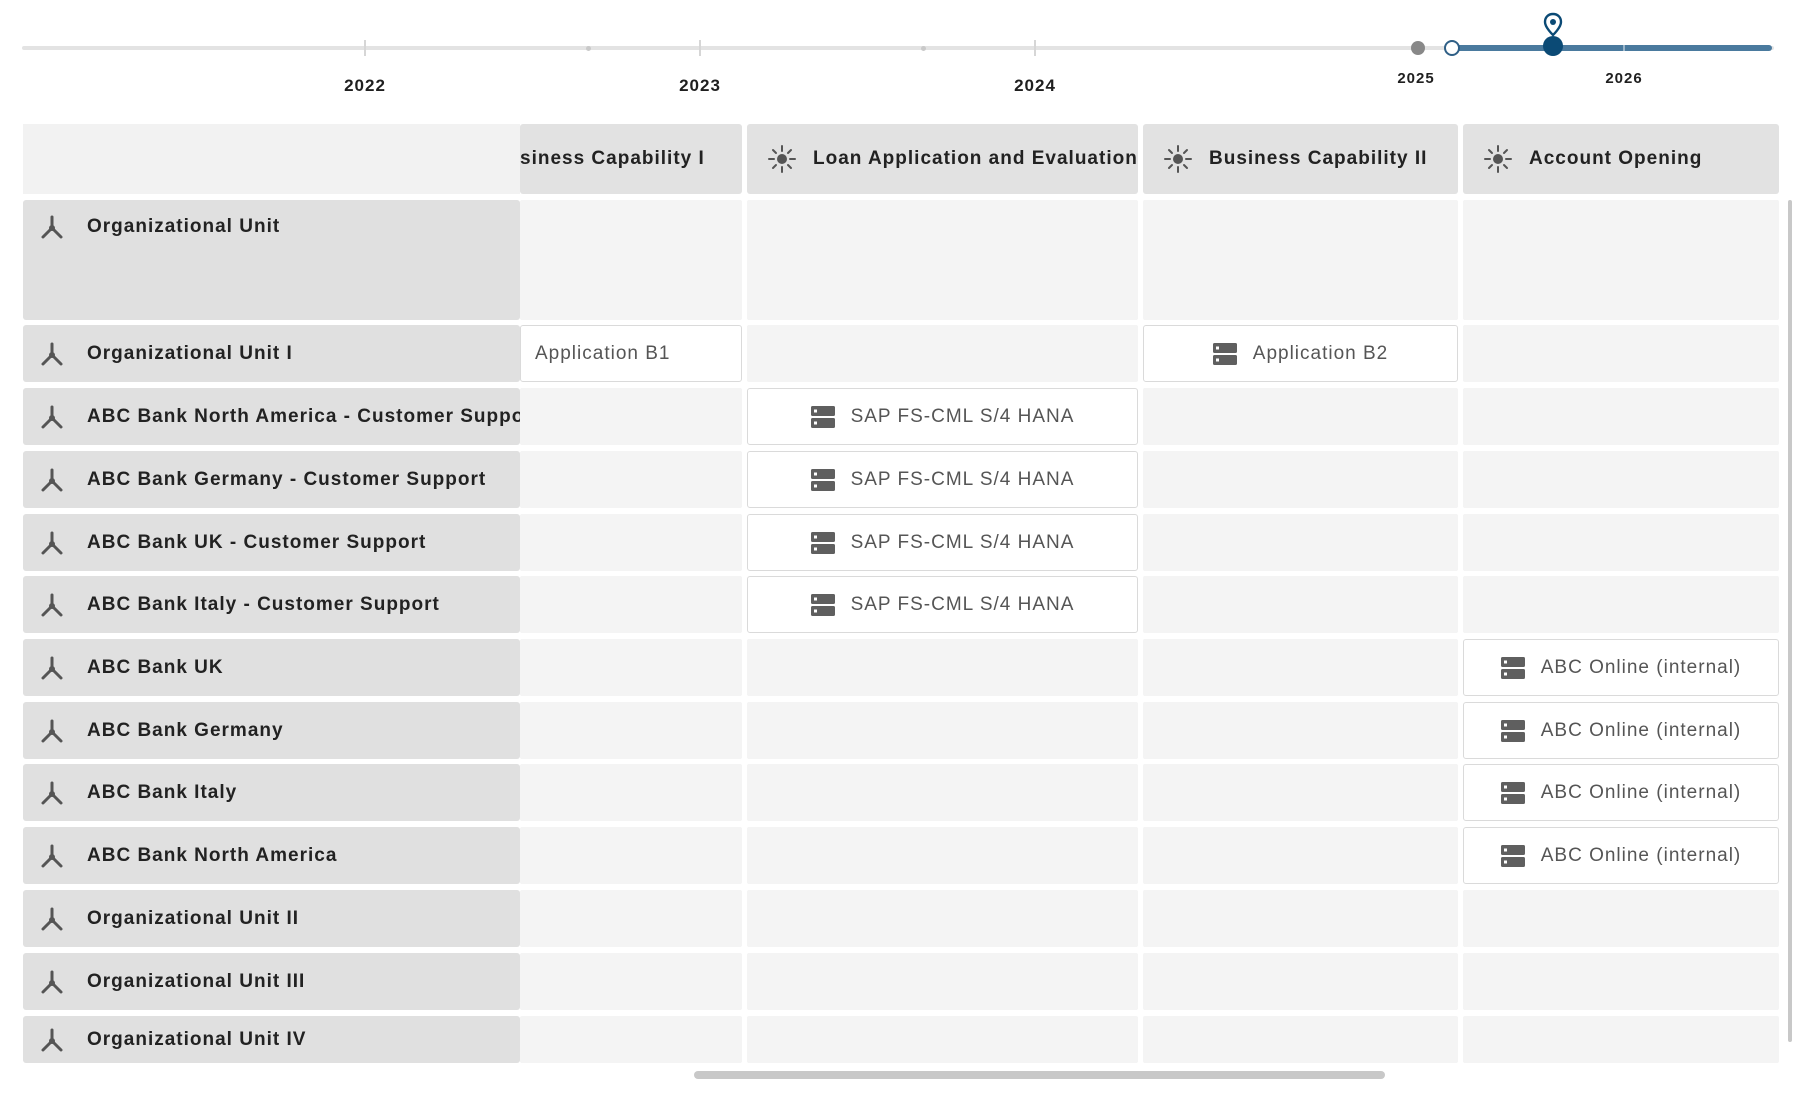 Image resolution: width=1795 pixels, height=1104 pixels. Describe the element at coordinates (162, 792) in the screenshot. I see `row-header-label: ABC Bank Italy` at that location.